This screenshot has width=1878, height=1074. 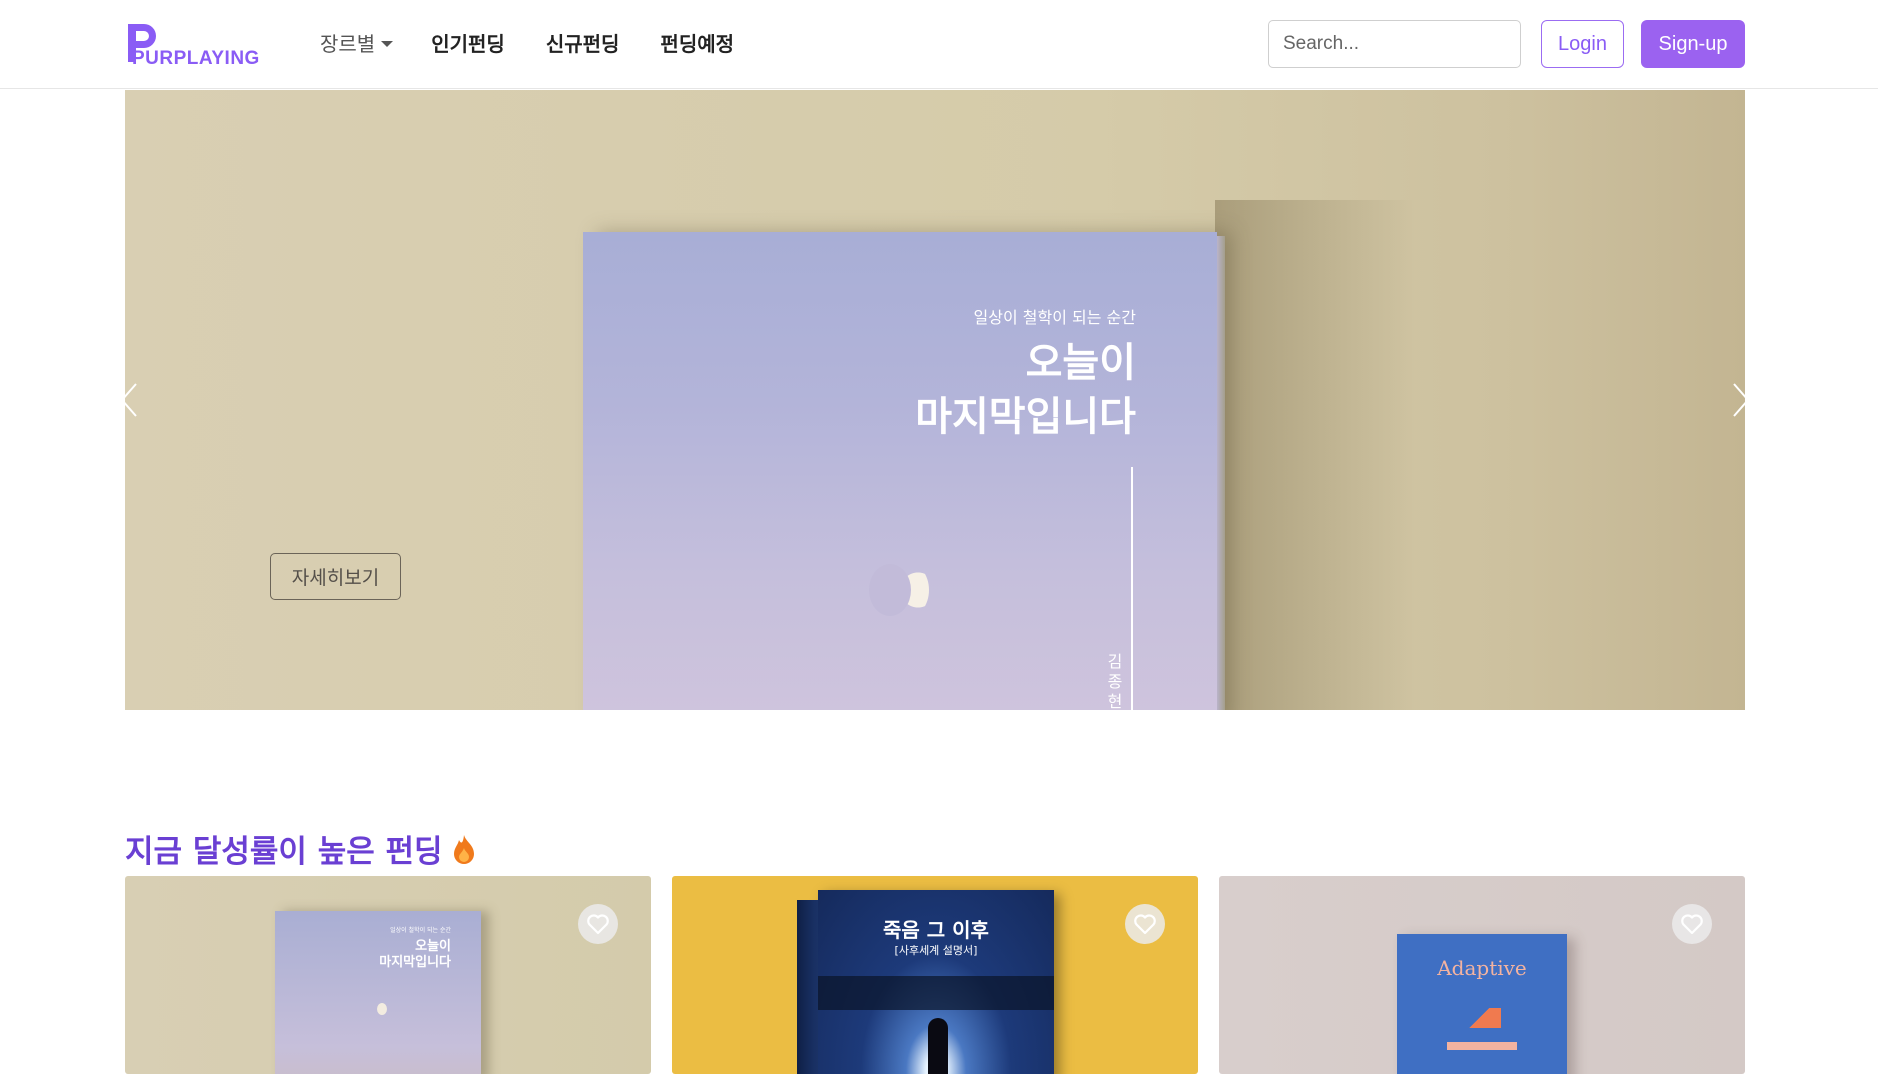 I want to click on hero-book-title: 오늘이 마지막입니다, so click(x=1025, y=389).